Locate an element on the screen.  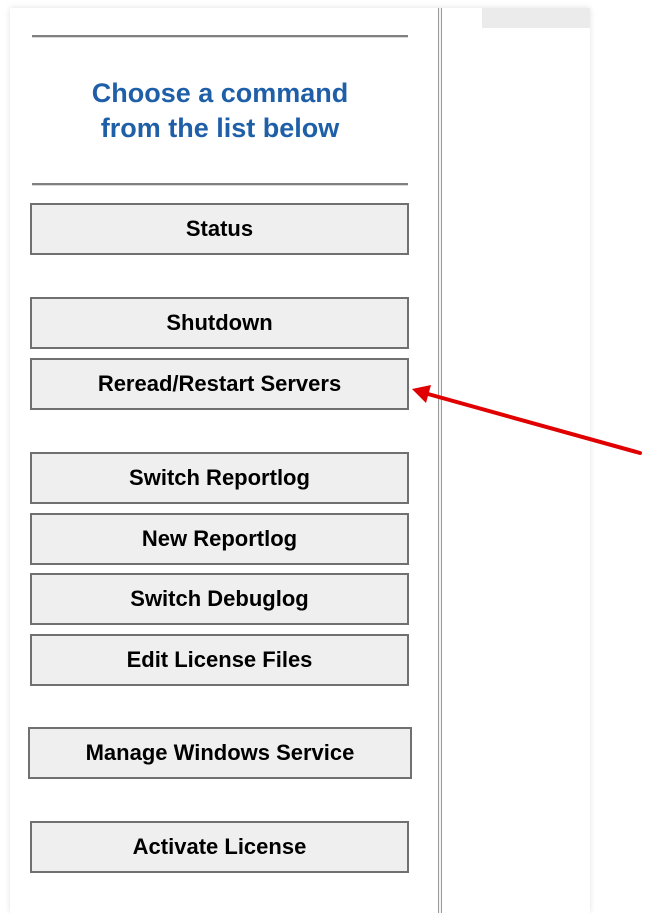
reread-restart-servers-button: Reread/Restart Servers is located at coordinates (219, 384).